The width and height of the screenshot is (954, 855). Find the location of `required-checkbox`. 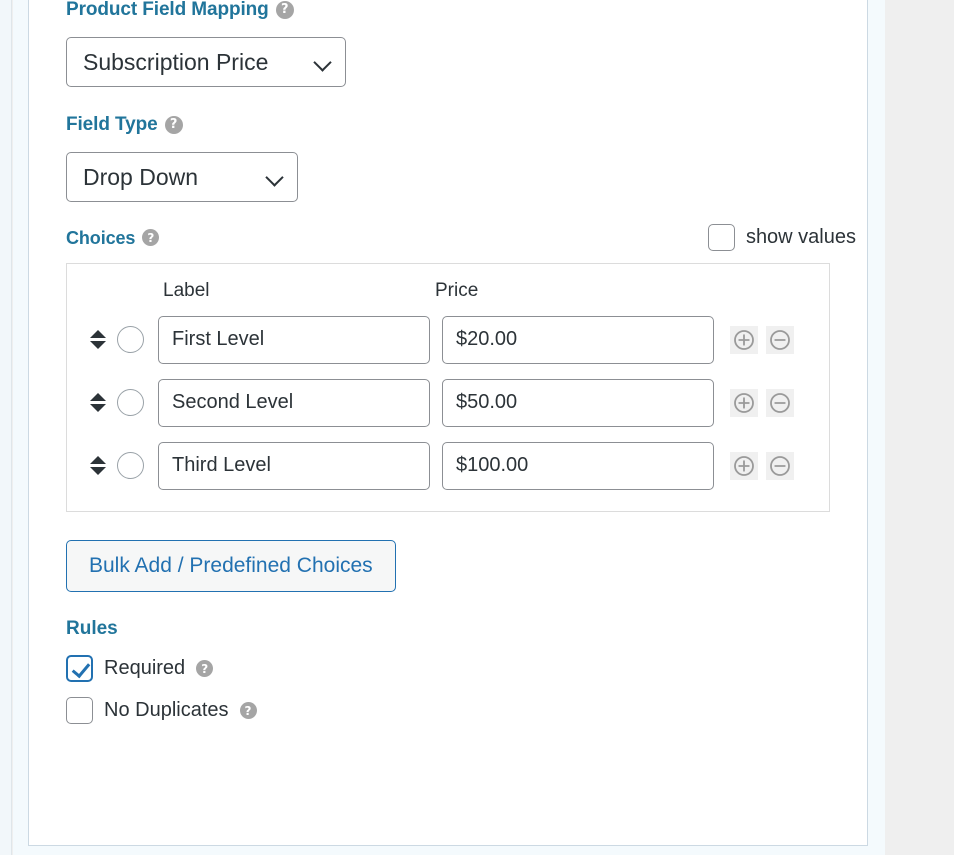

required-checkbox is located at coordinates (79, 668).